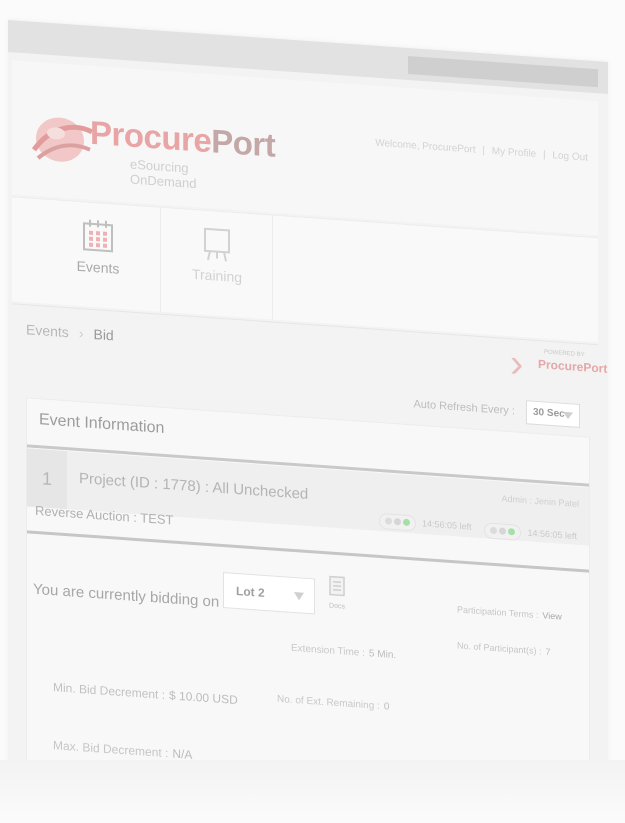  I want to click on powered-by-badge: › POWERED BY ProcurePort, so click(558, 366).